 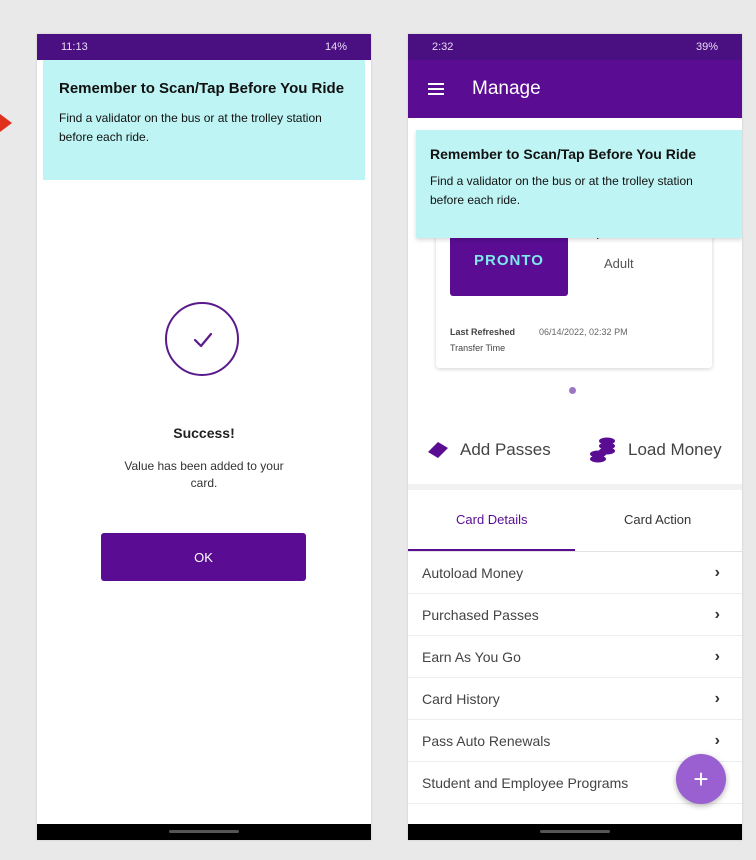 What do you see at coordinates (203, 557) in the screenshot?
I see `ok-button: OK` at bounding box center [203, 557].